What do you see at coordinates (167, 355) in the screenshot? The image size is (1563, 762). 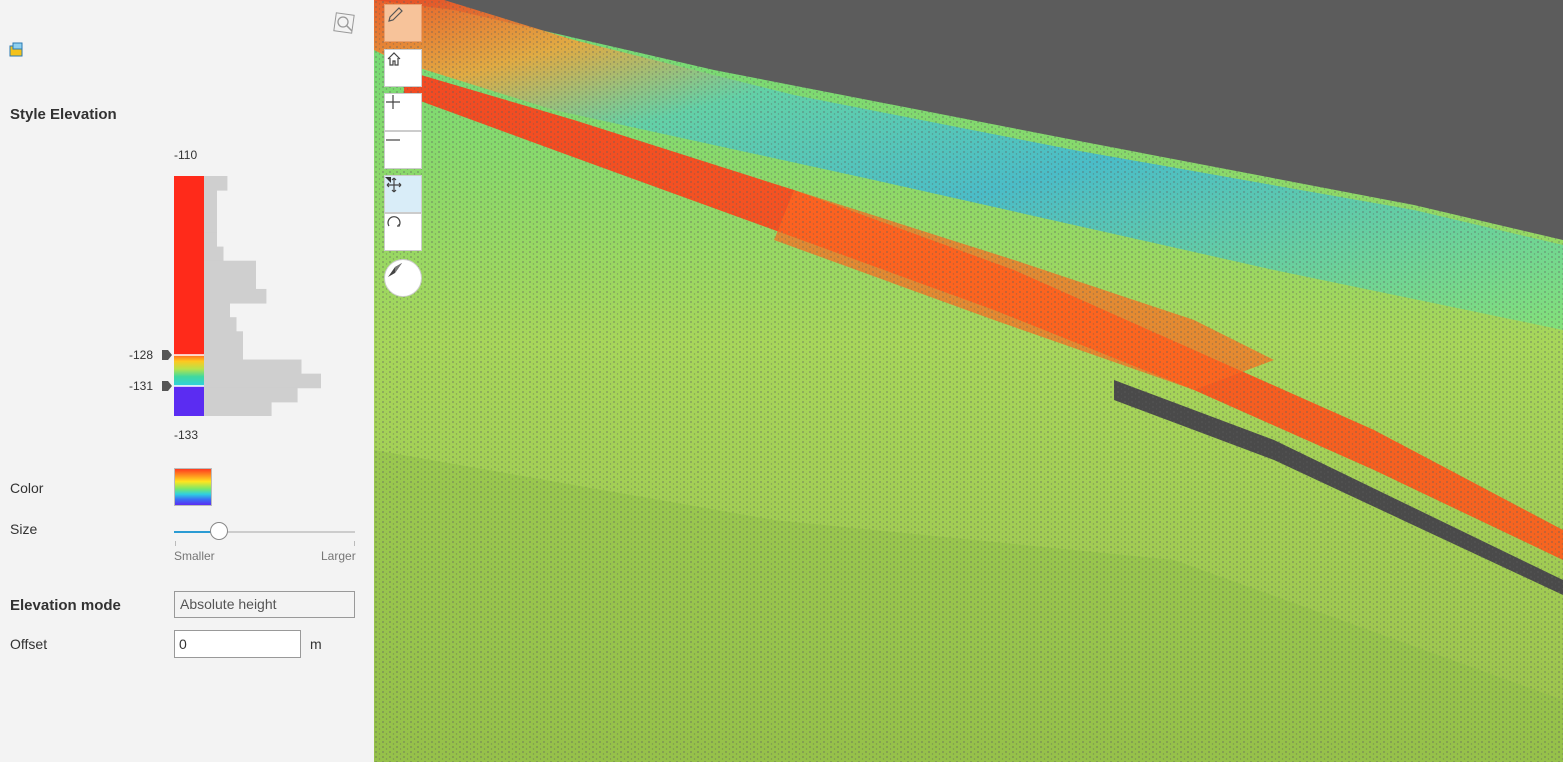 I see `stop-upper-handle` at bounding box center [167, 355].